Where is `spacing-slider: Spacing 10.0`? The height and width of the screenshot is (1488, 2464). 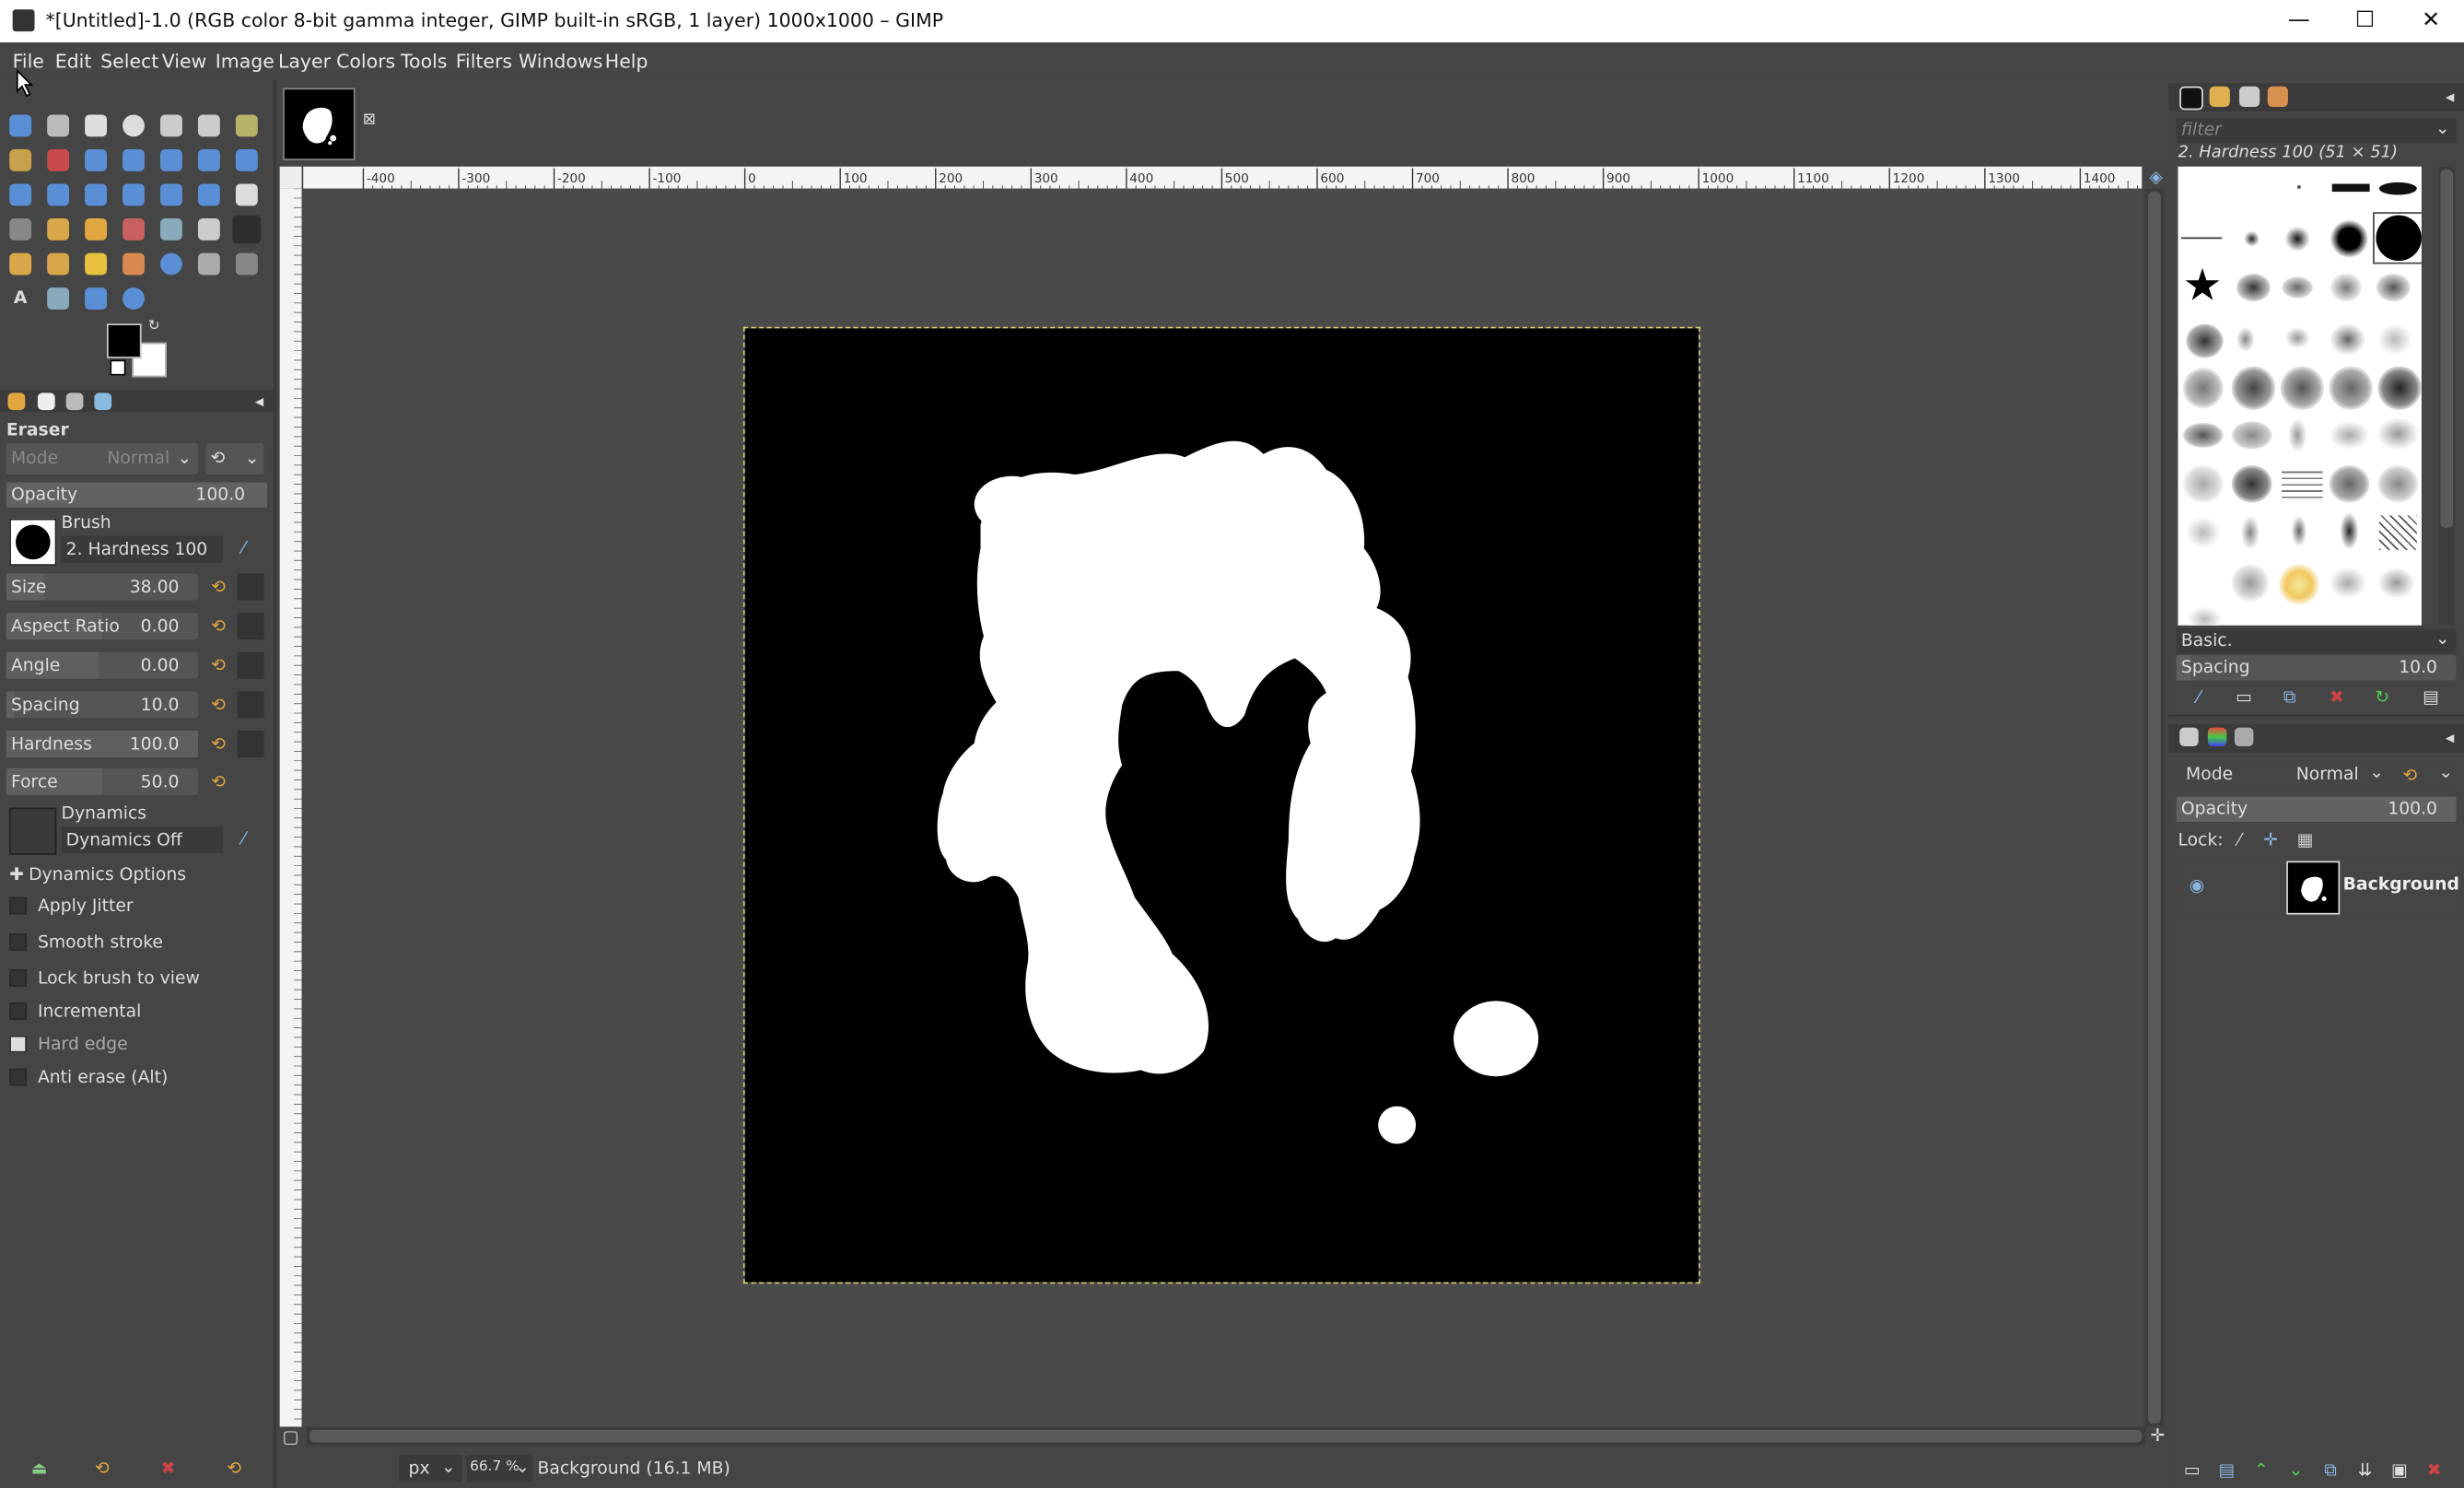 spacing-slider: Spacing 10.0 is located at coordinates (102, 705).